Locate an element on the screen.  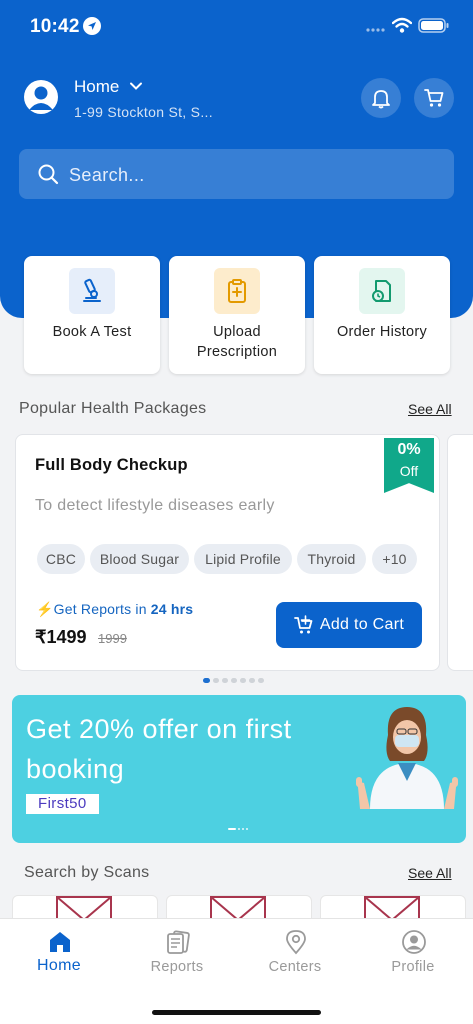
tab-reports-label: Reports is located at coordinates (177, 967).